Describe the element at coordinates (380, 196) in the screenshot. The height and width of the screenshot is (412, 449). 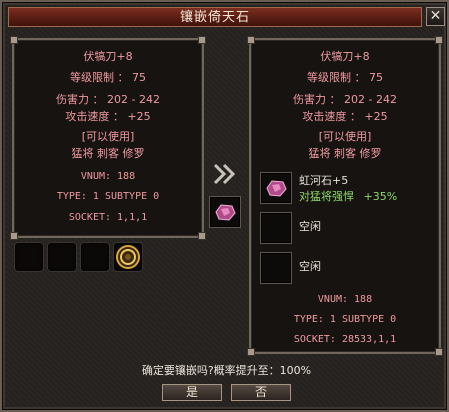
I see `bonus-value: +35%` at that location.